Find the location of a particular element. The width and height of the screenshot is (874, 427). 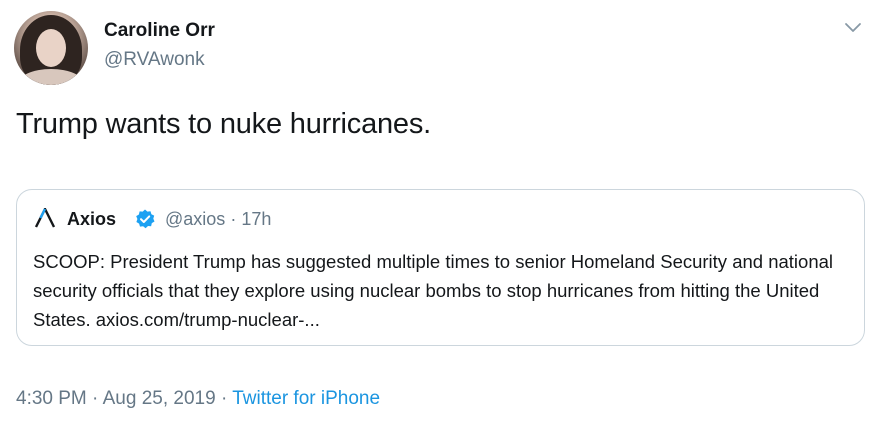

avatar-face is located at coordinates (51, 48).